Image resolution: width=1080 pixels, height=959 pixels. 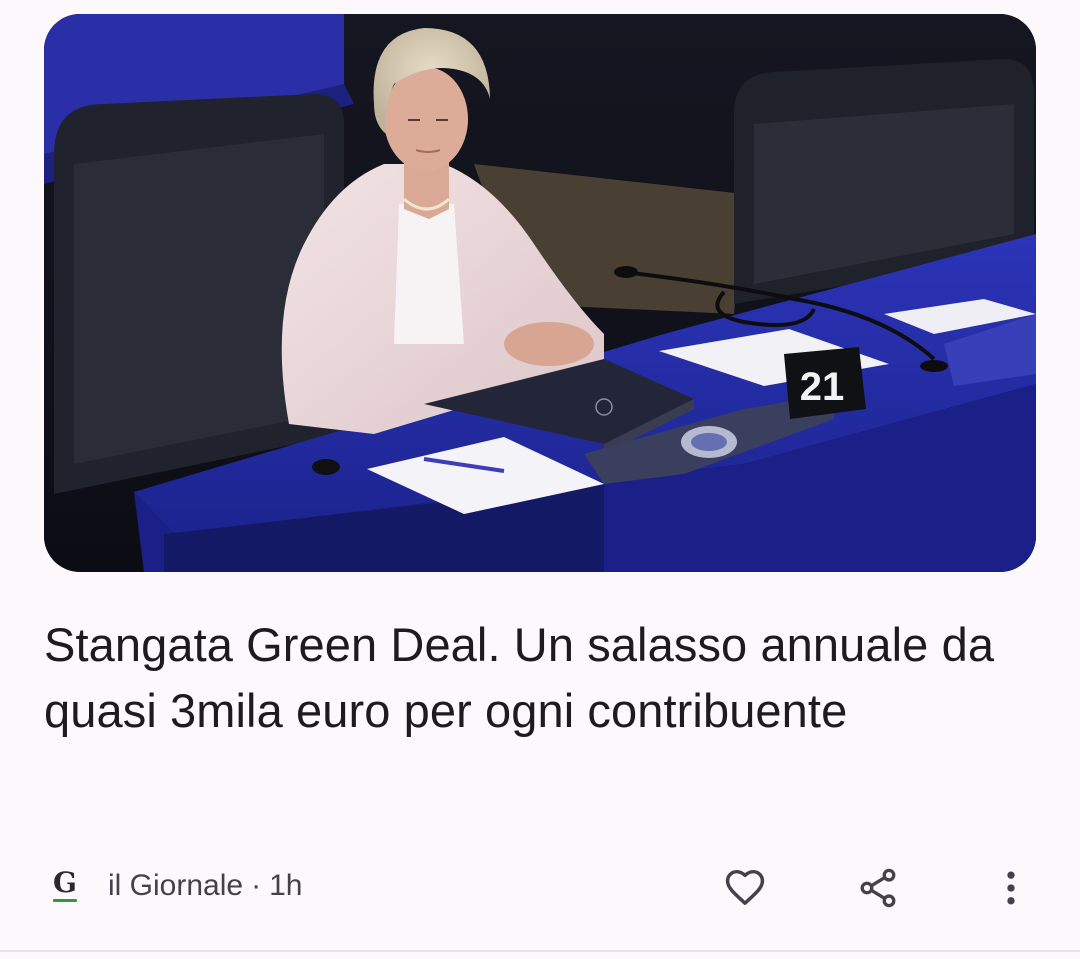 What do you see at coordinates (540, 951) in the screenshot?
I see `card-divider` at bounding box center [540, 951].